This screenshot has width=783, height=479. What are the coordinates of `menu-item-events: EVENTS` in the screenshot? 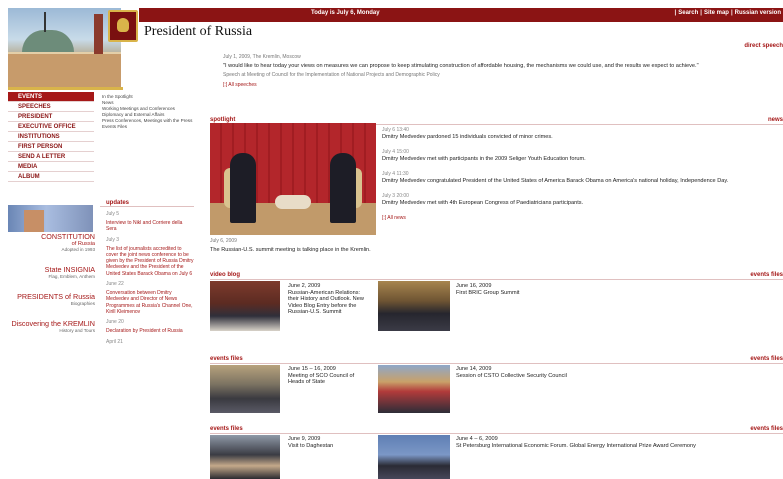 It's located at (51, 97).